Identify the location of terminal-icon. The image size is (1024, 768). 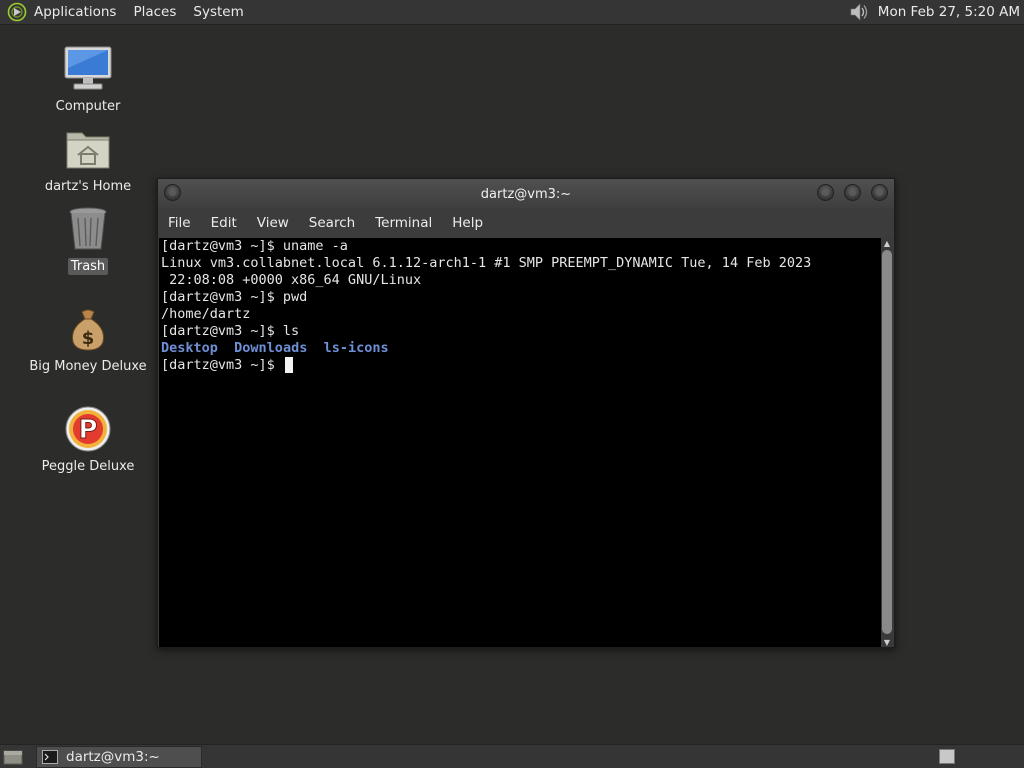
(50, 756).